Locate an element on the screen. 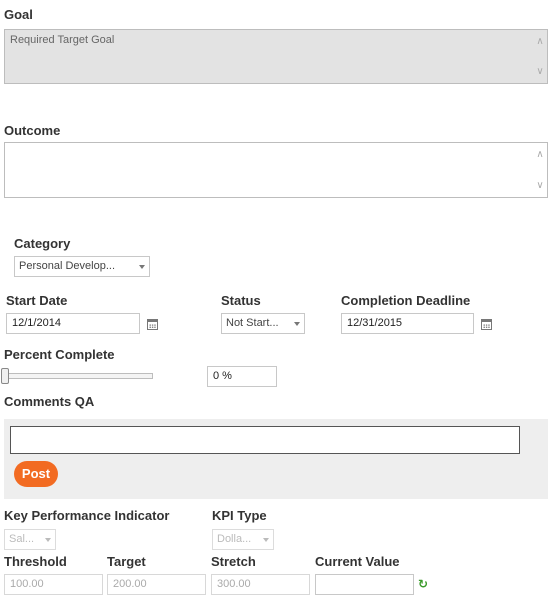 The width and height of the screenshot is (548, 599). target-input: 200.00 is located at coordinates (156, 584).